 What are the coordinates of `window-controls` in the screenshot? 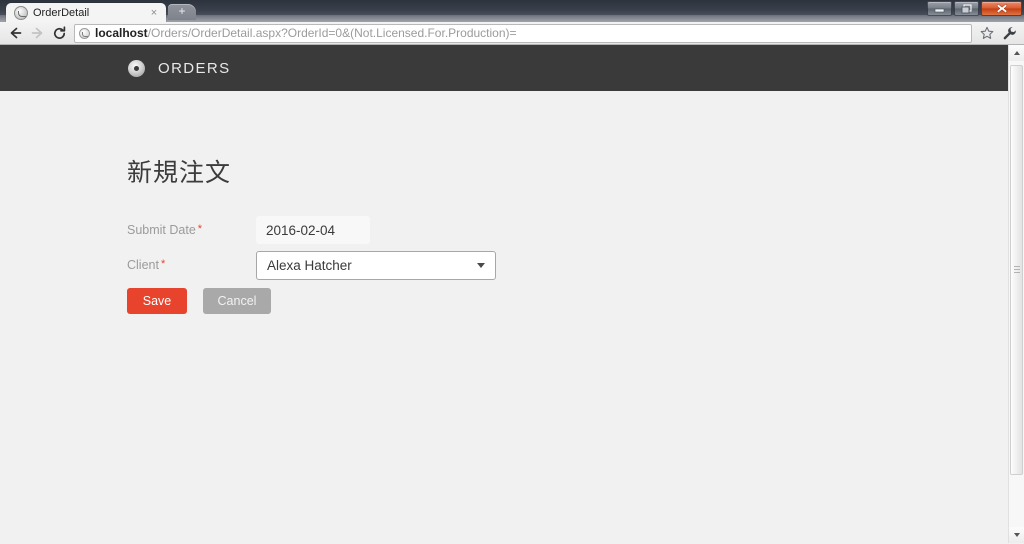 It's located at (974, 8).